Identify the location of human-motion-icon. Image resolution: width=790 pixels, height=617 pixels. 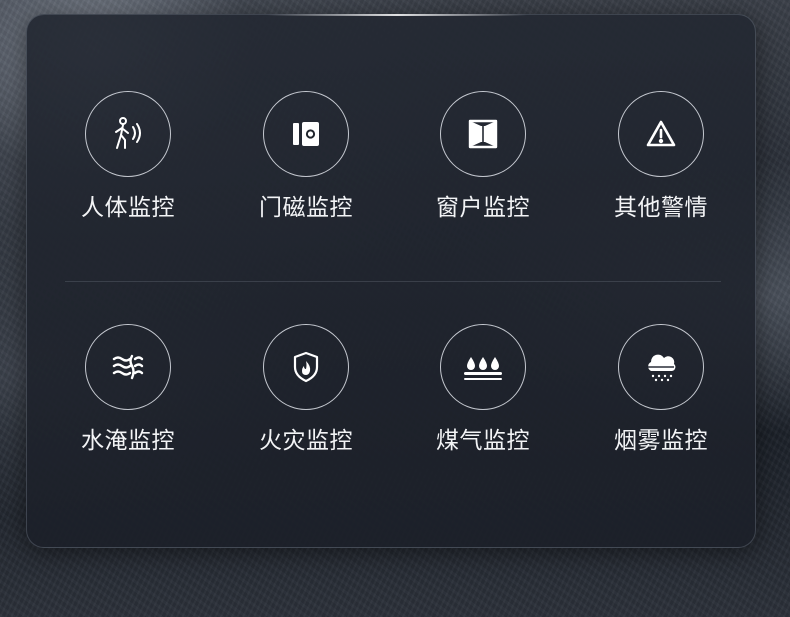
(128, 134).